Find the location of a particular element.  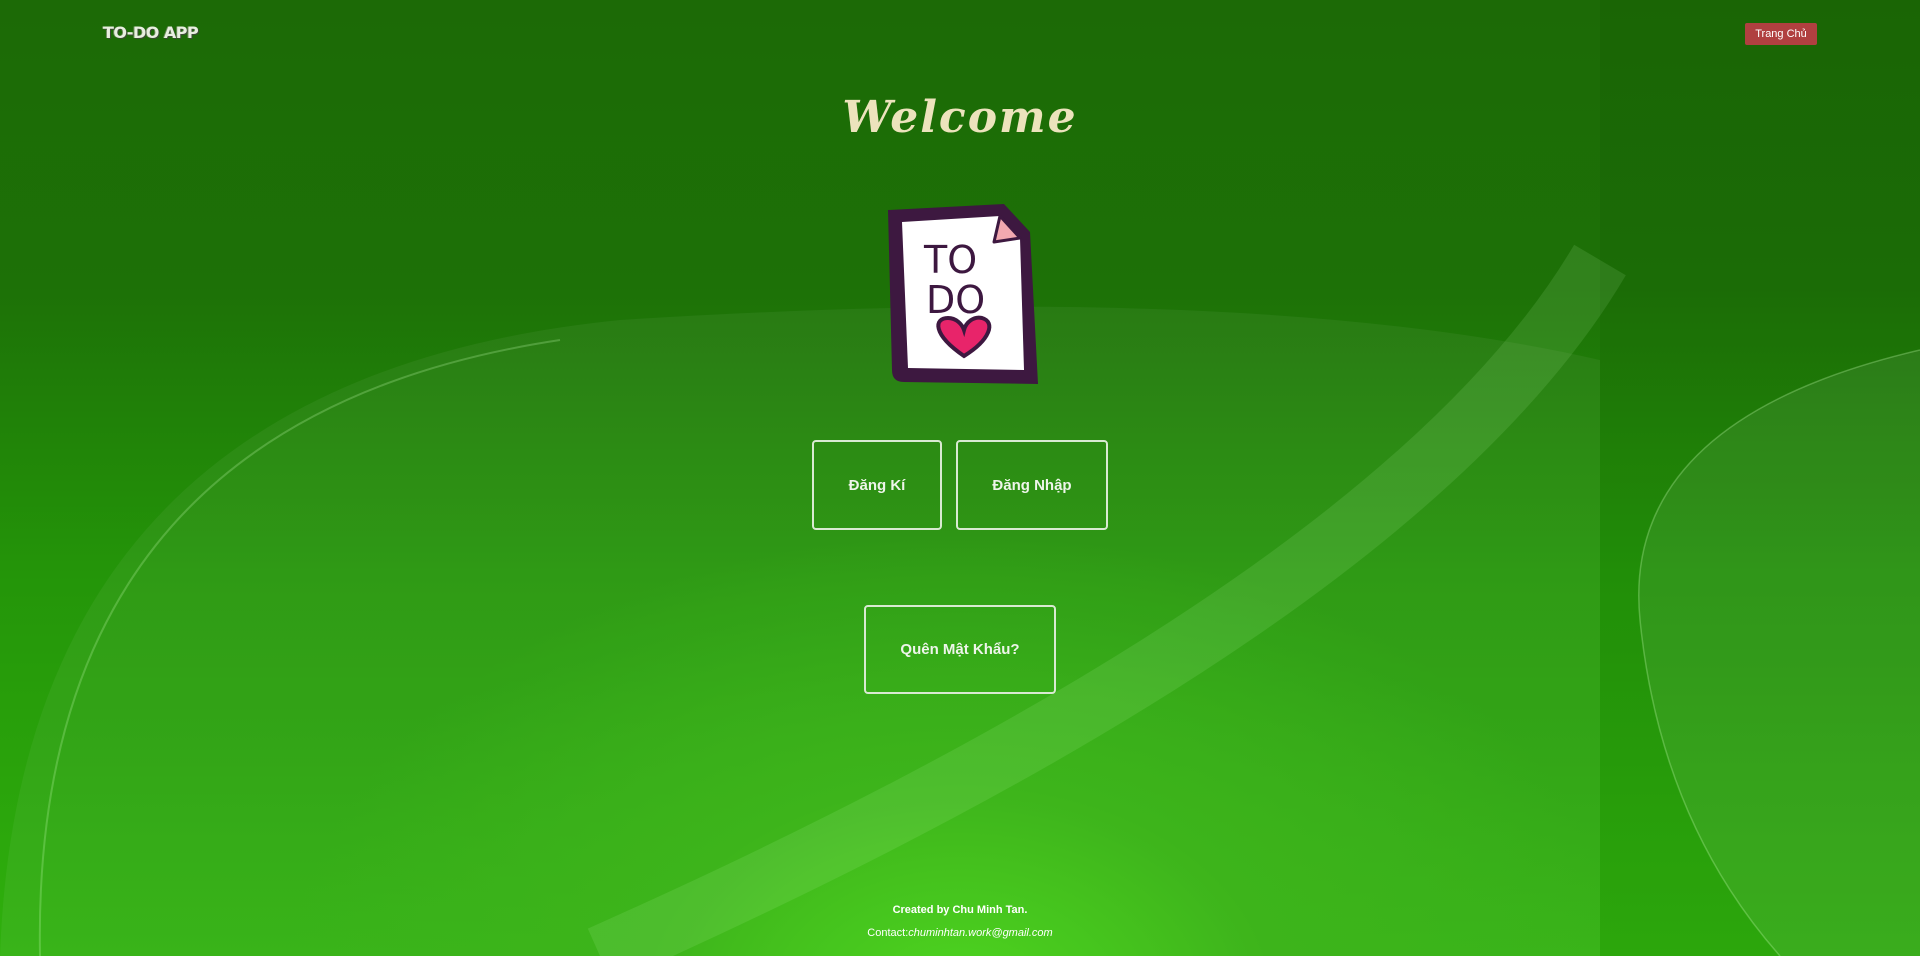

footer-contact: Contact:chuminhtan.work@gmail.com is located at coordinates (960, 933).